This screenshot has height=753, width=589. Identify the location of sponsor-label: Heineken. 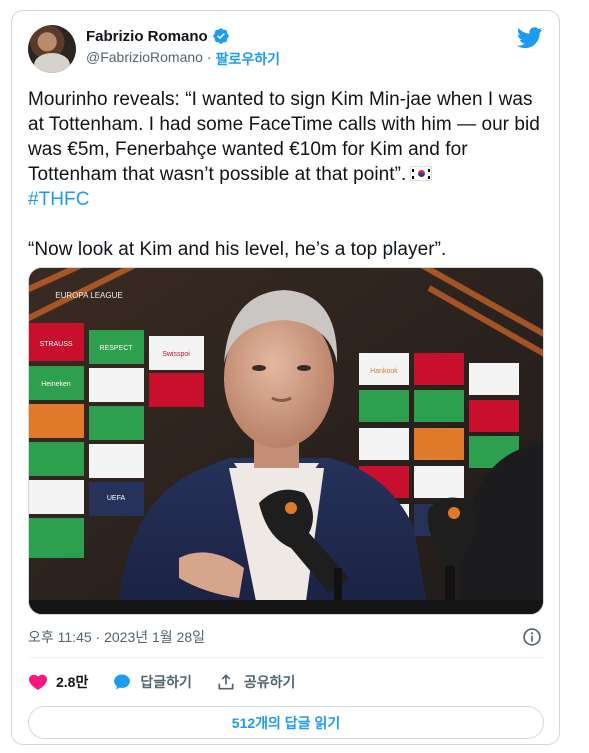
(56, 384).